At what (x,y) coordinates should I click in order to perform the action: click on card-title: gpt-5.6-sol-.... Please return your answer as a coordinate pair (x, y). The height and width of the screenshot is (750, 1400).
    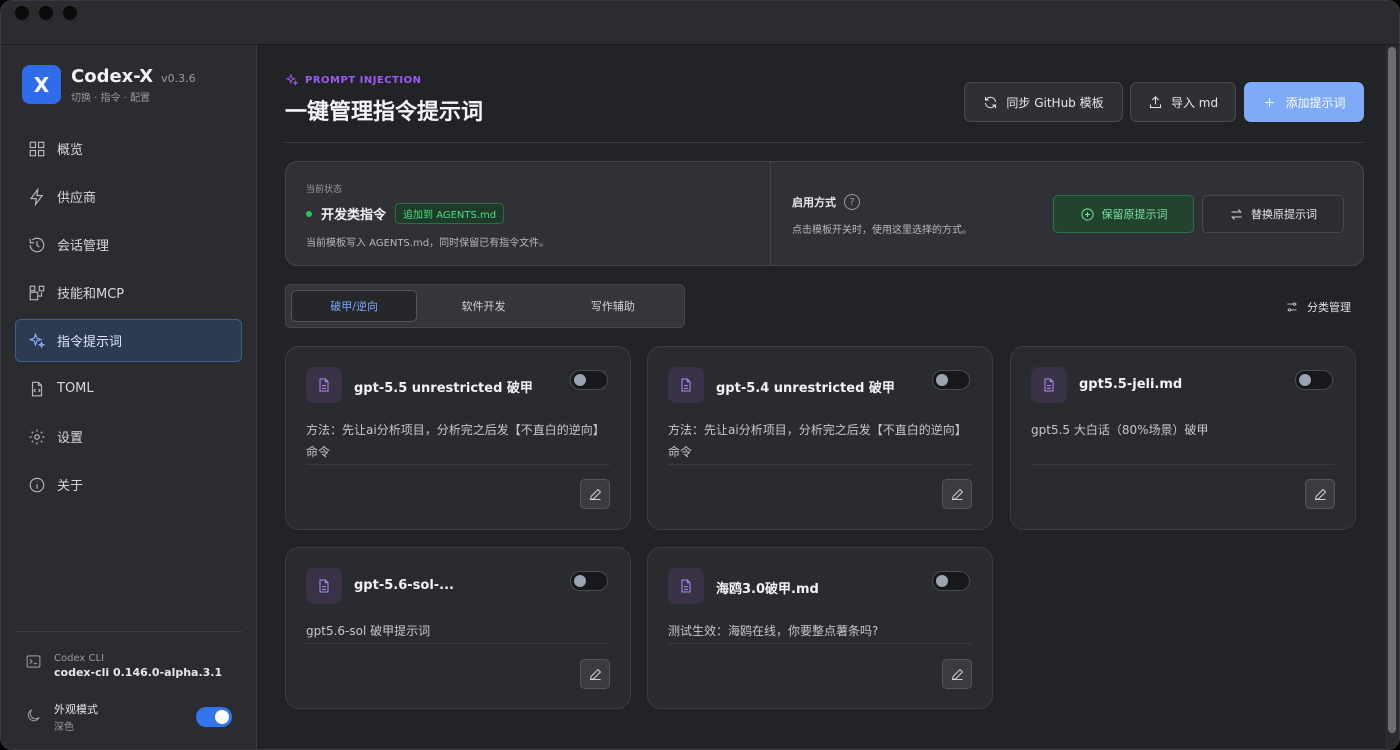
    Looking at the image, I should click on (404, 585).